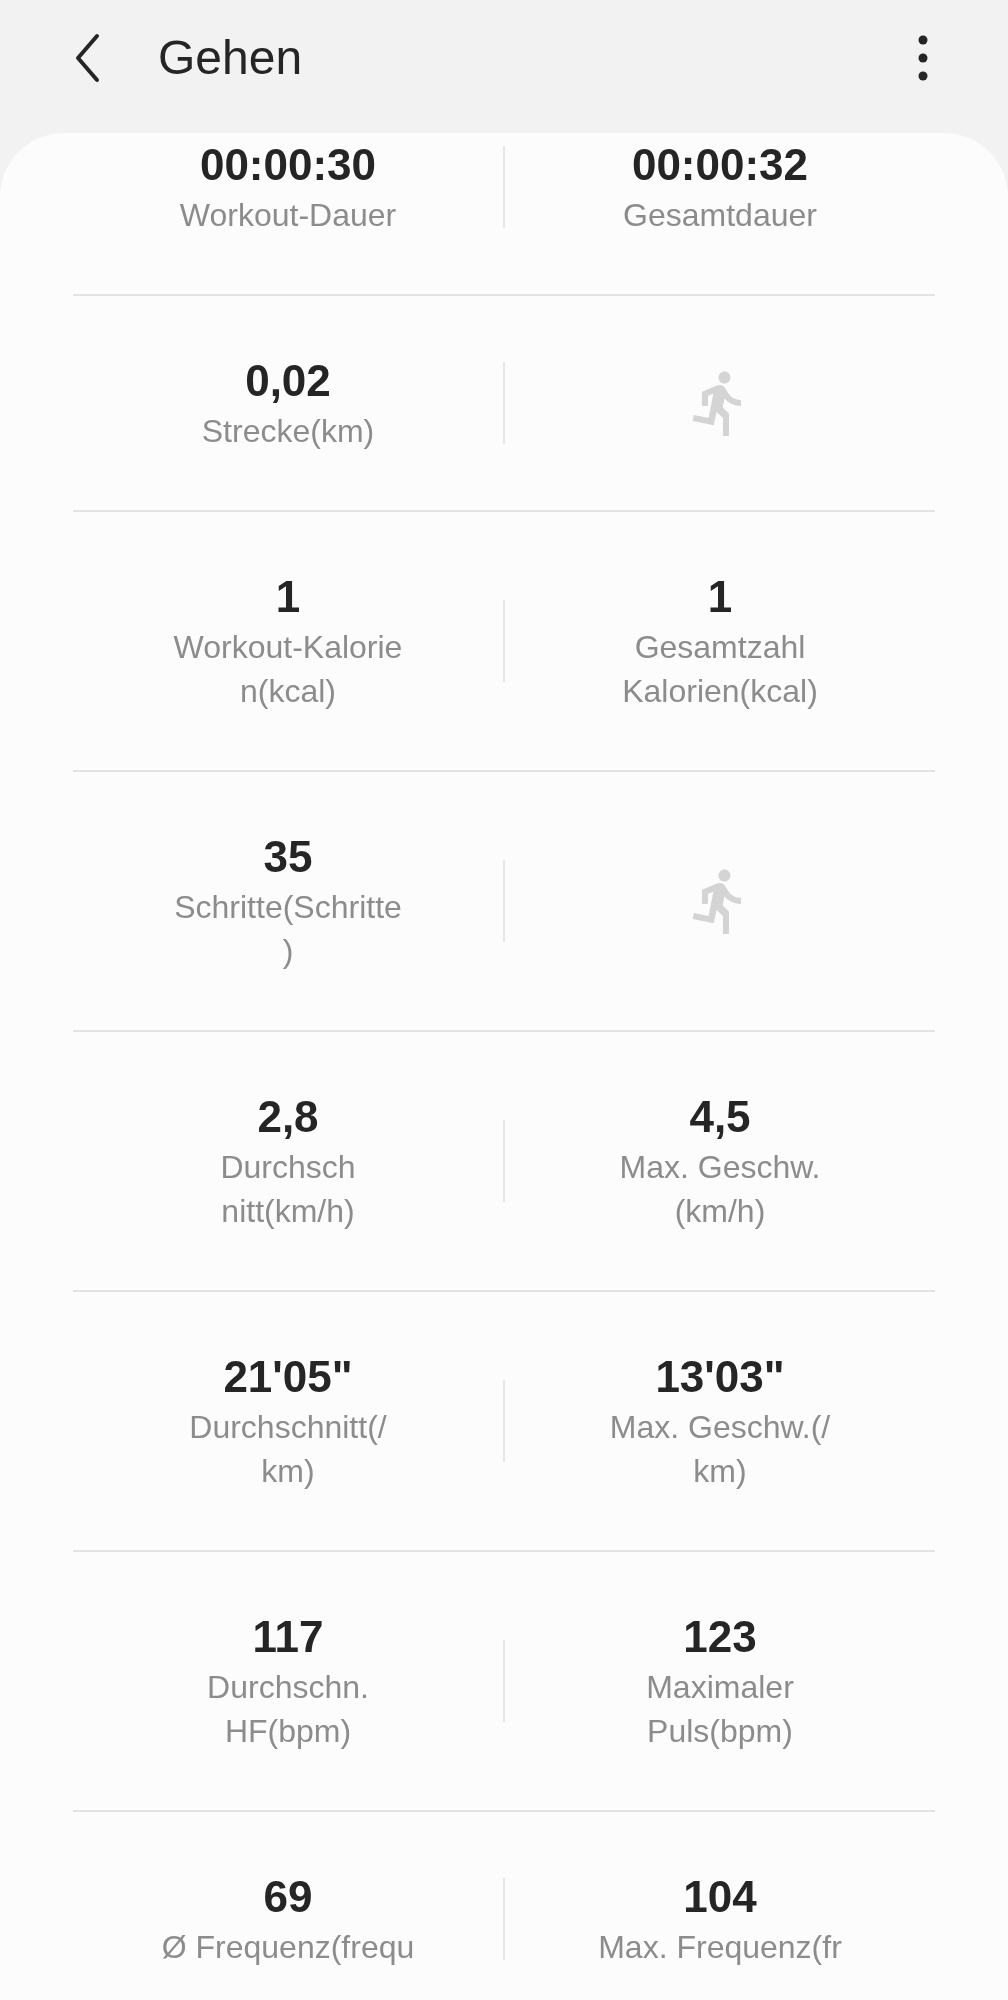 The image size is (1008, 2000). What do you see at coordinates (288, 929) in the screenshot?
I see `stat-label: Schritte(Schritte )` at bounding box center [288, 929].